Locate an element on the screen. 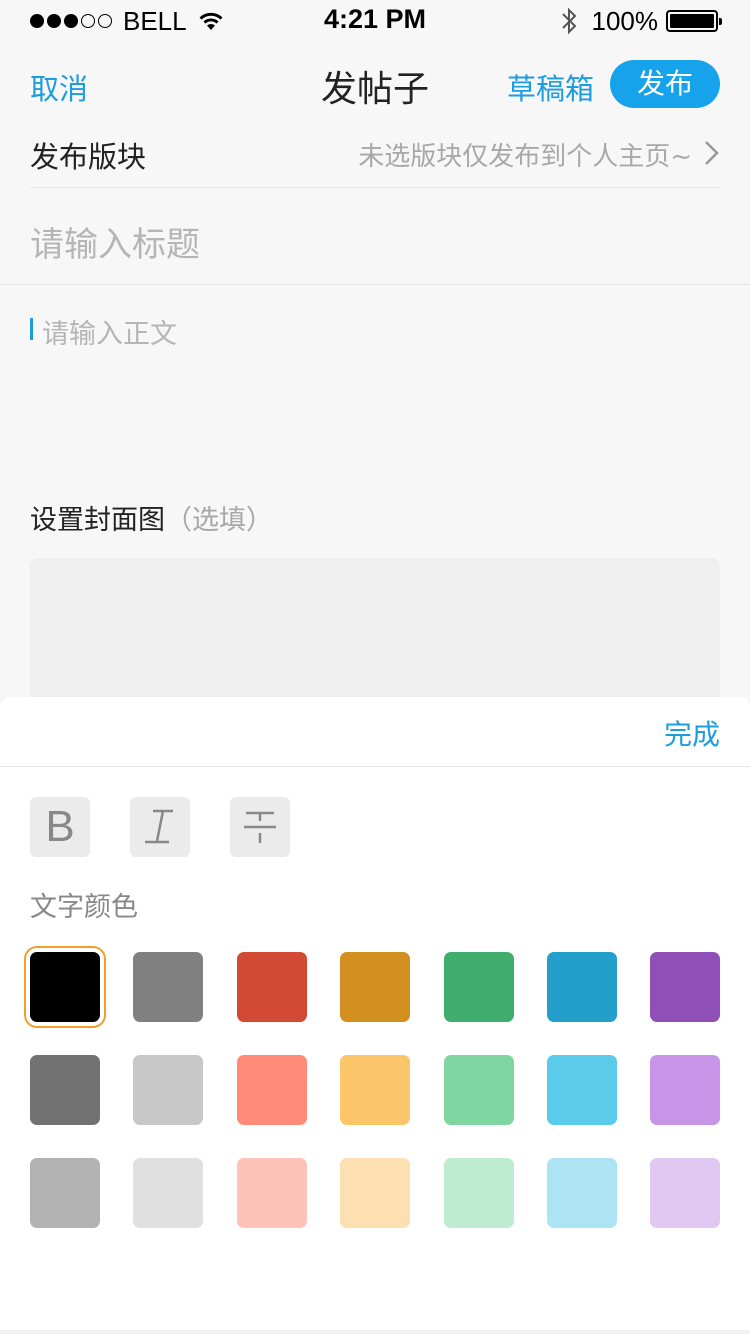 The image size is (750, 1334). done-button: 完成 is located at coordinates (692, 733).